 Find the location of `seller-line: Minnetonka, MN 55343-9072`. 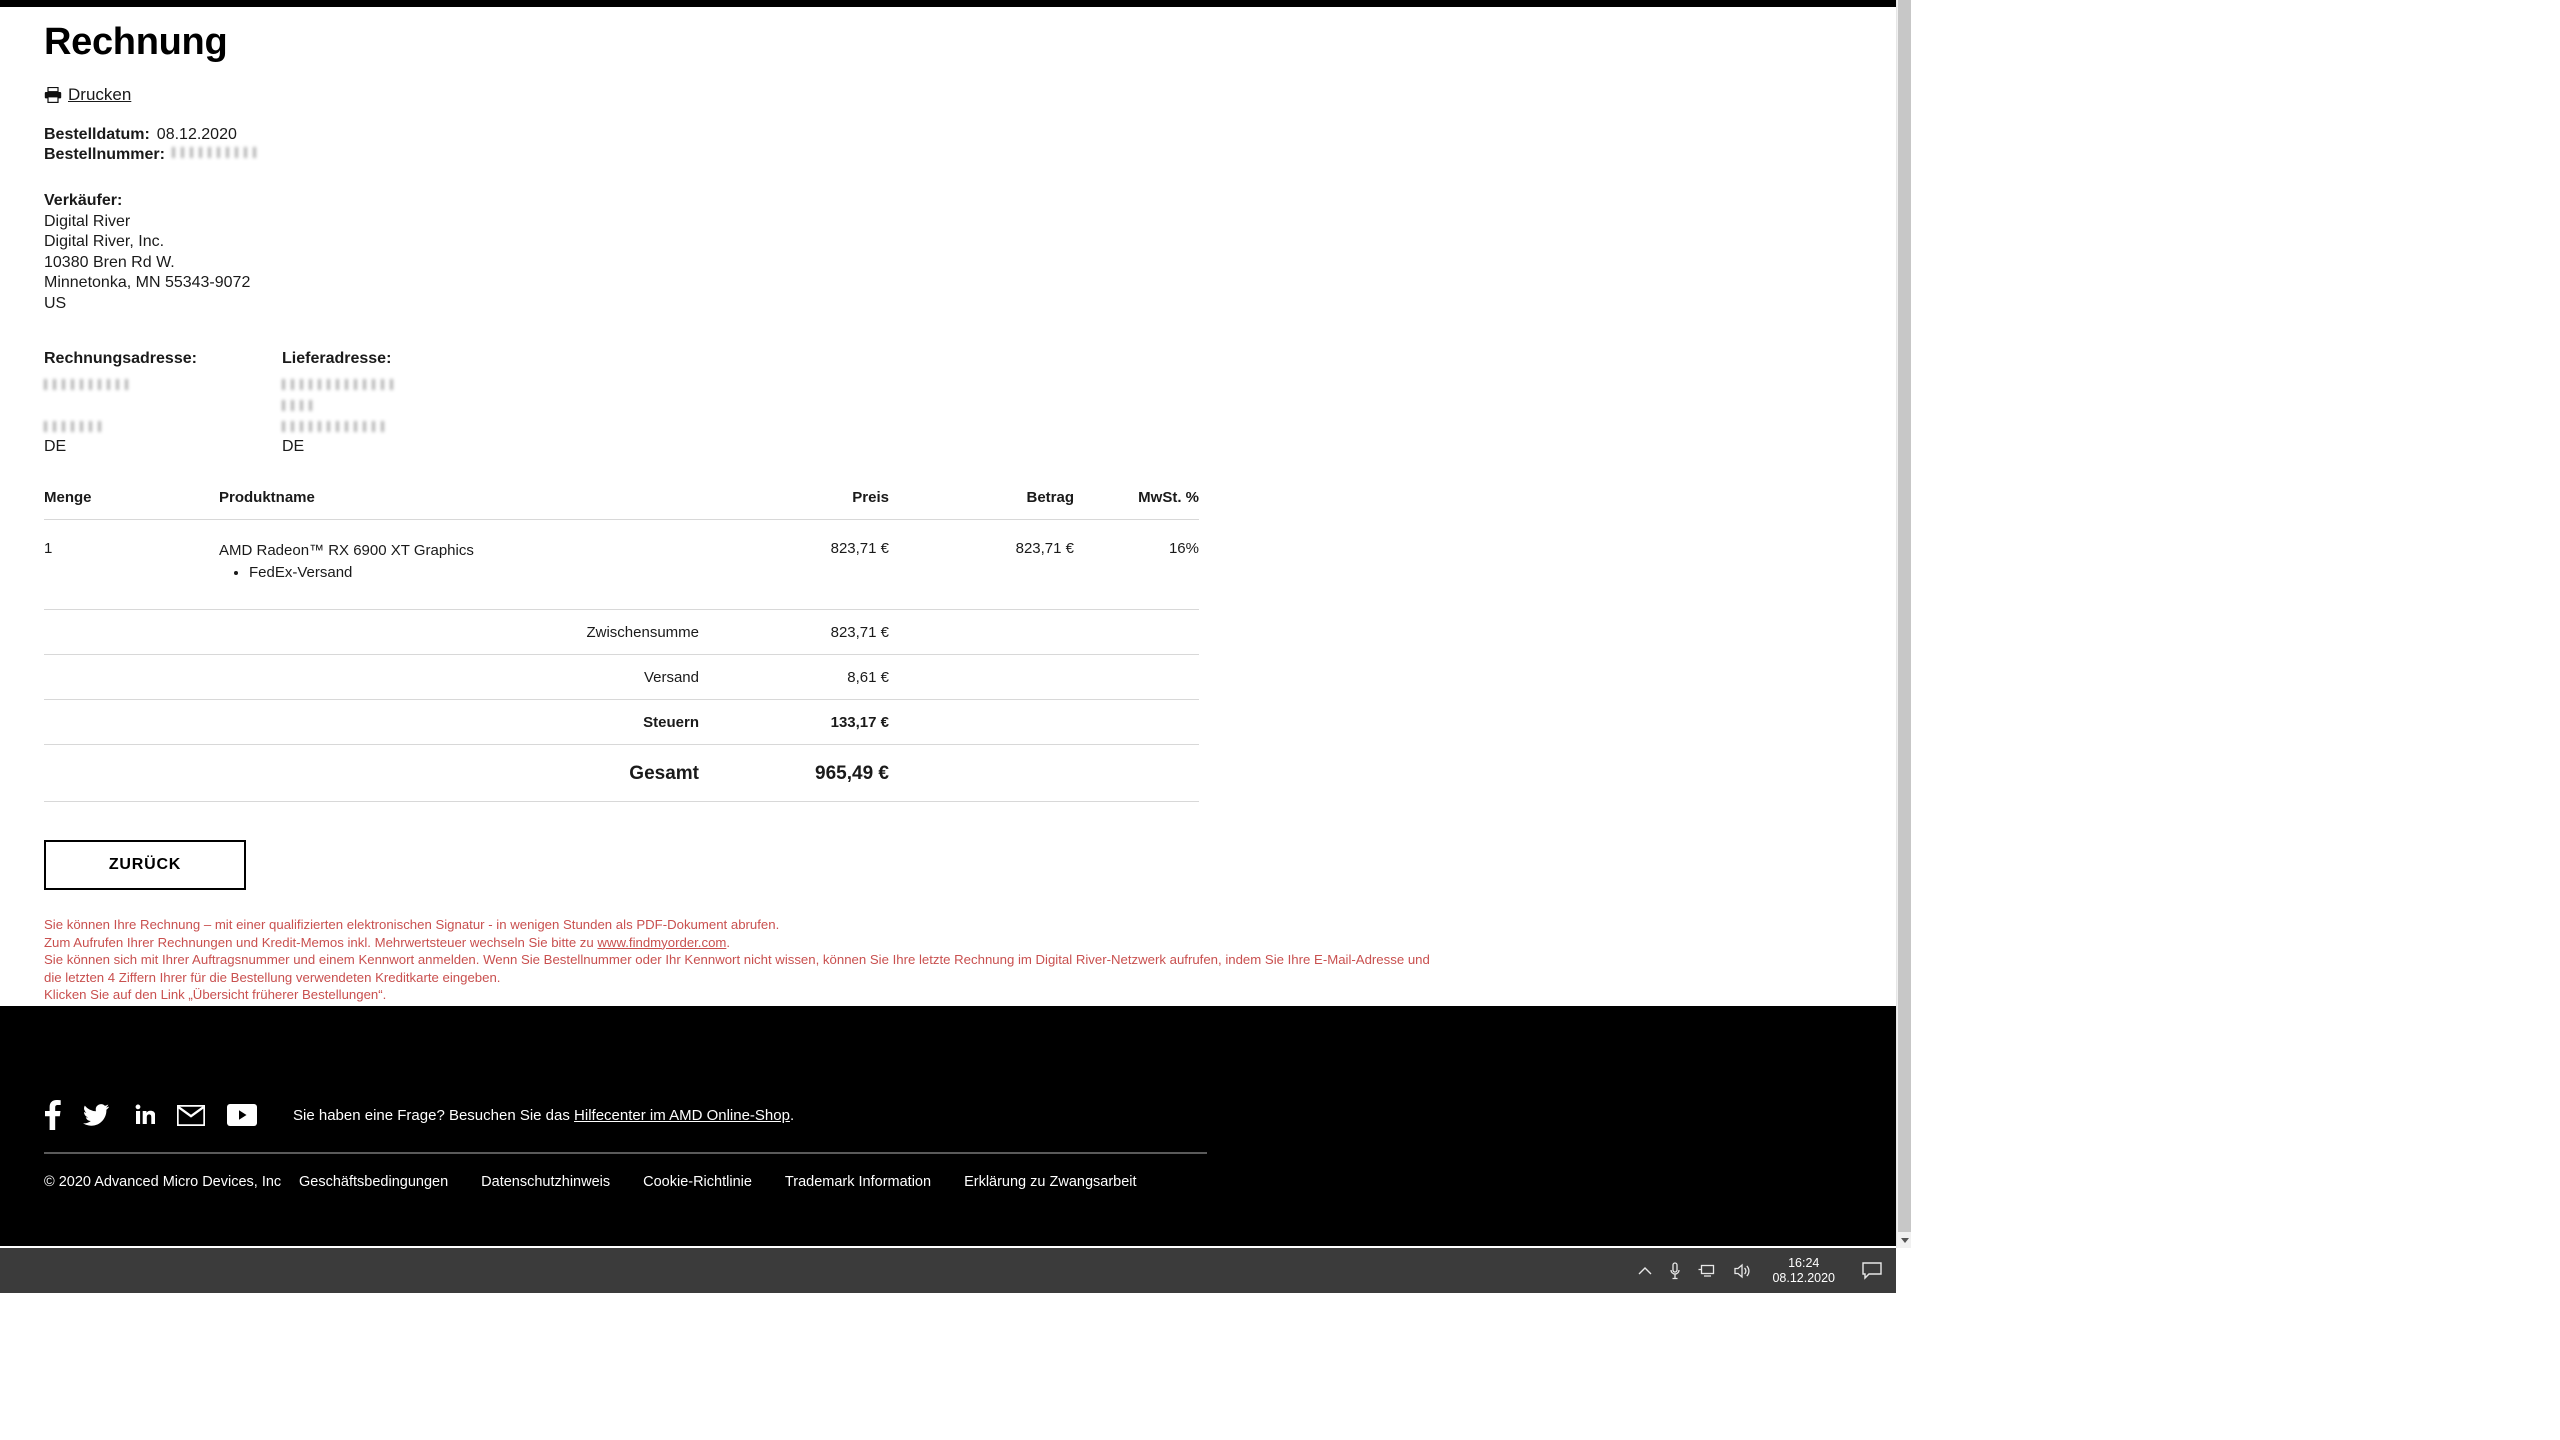

seller-line: Minnetonka, MN 55343-9072 is located at coordinates (147, 282).